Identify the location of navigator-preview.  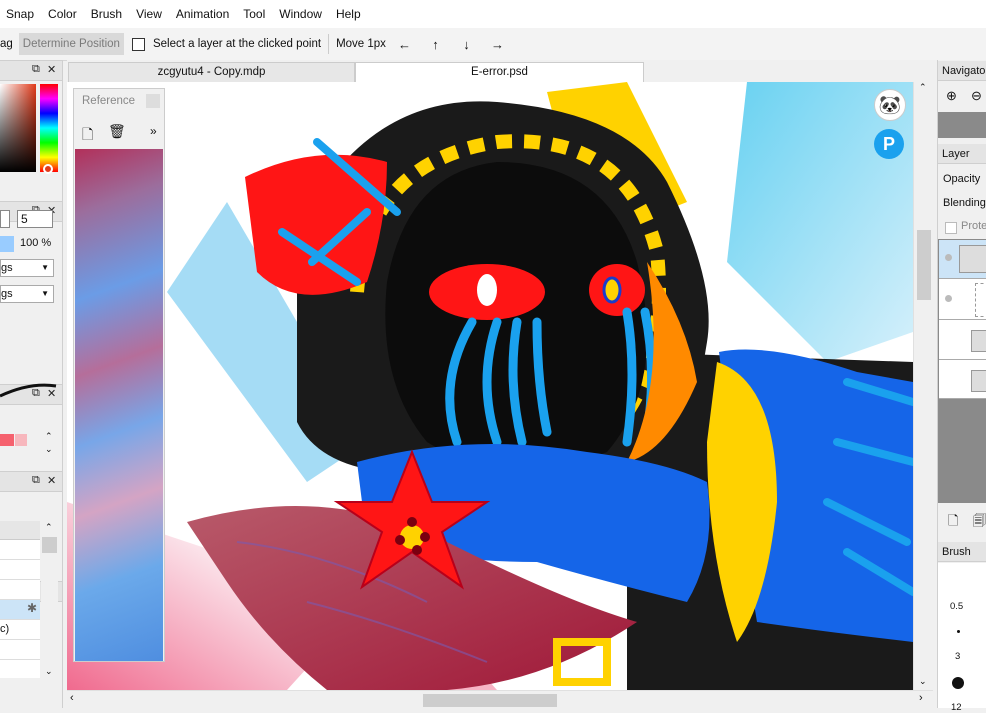
(962, 125).